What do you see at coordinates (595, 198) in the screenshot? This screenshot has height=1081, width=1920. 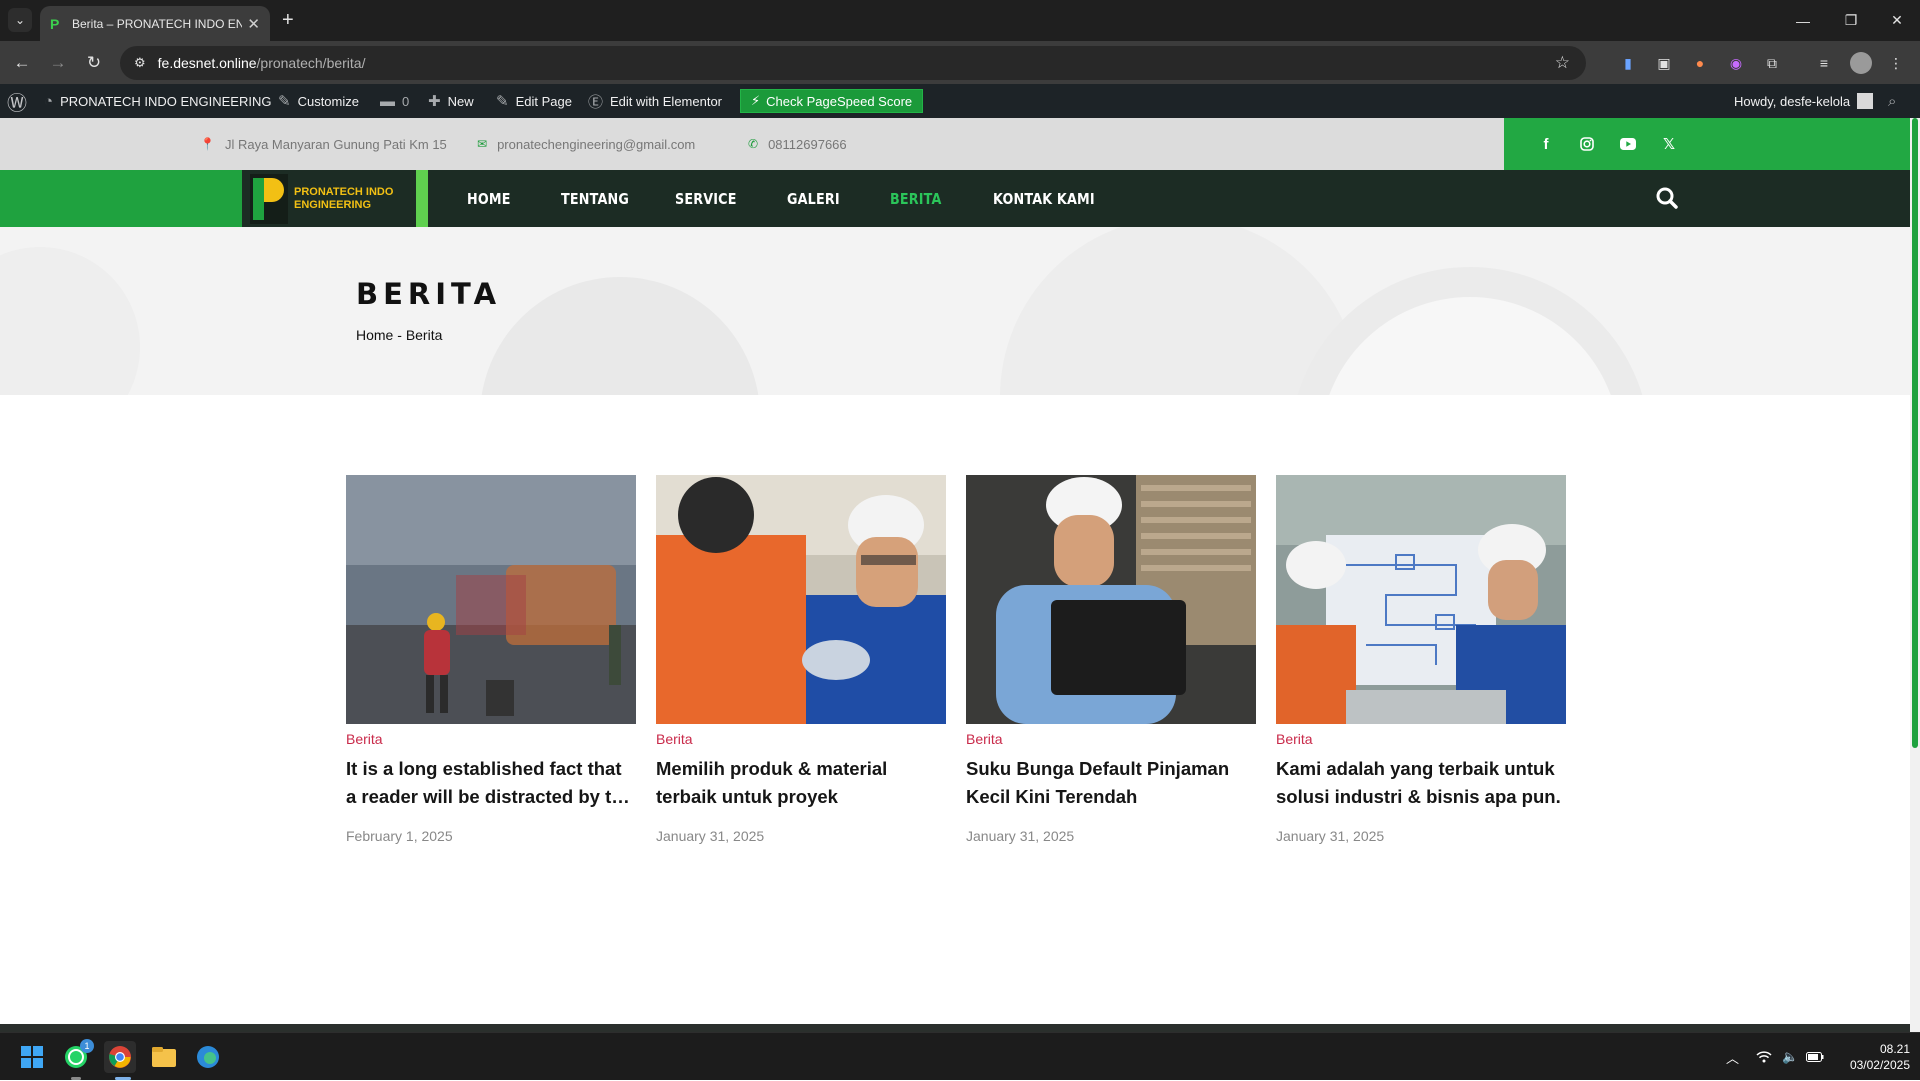 I see `nav-item-tentang: TENTANG` at bounding box center [595, 198].